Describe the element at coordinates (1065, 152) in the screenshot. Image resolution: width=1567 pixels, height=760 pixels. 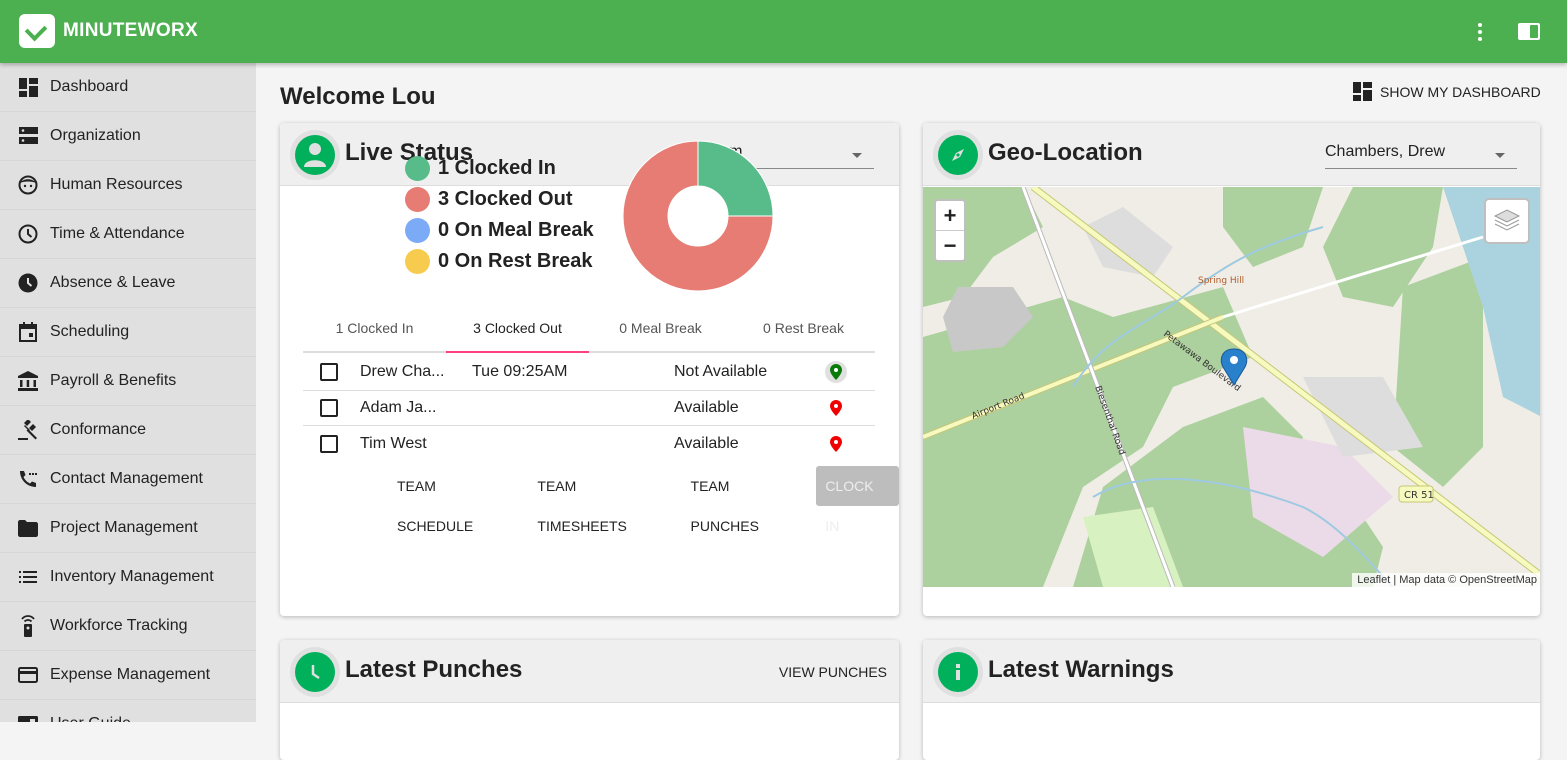
I see `geo-location-title: Geo-Location` at that location.